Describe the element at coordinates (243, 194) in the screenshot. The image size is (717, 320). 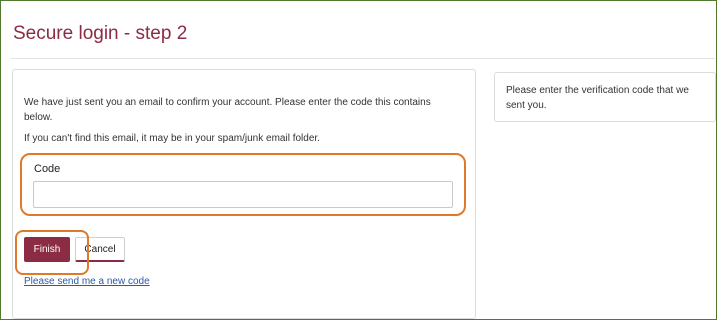
I see `code-input` at that location.